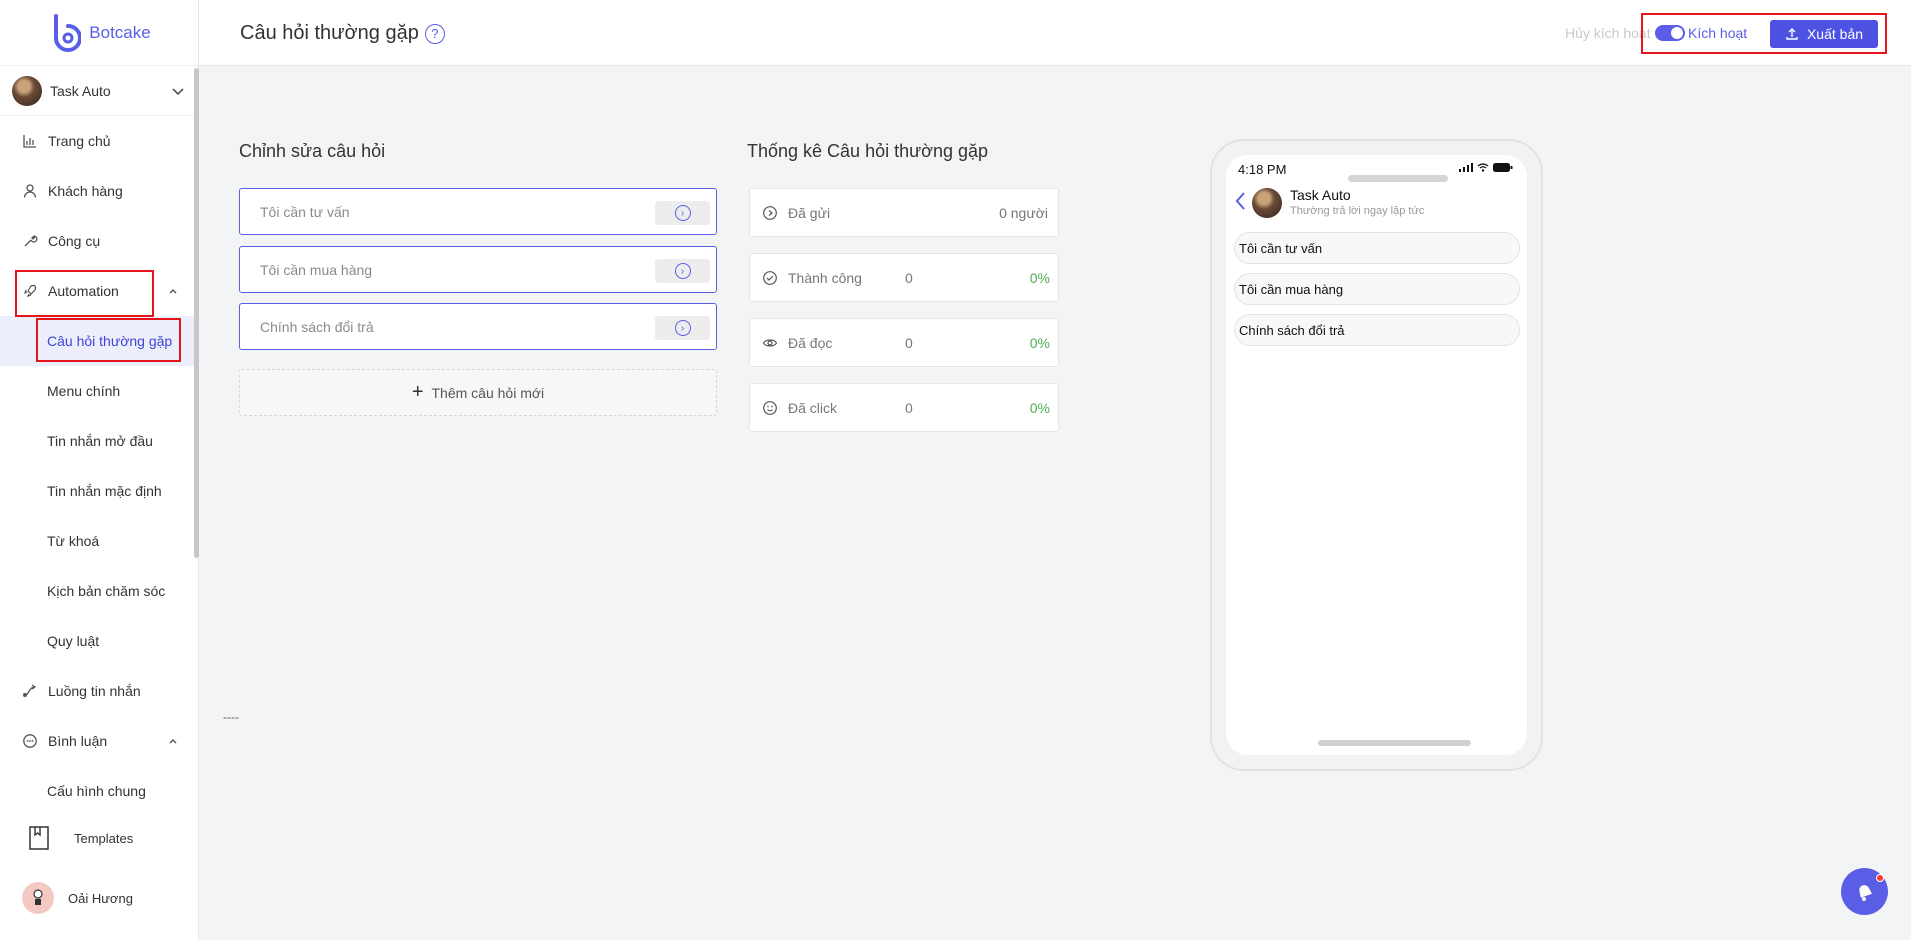 The height and width of the screenshot is (940, 1911). Describe the element at coordinates (417, 392) in the screenshot. I see `plus-icon: +` at that location.